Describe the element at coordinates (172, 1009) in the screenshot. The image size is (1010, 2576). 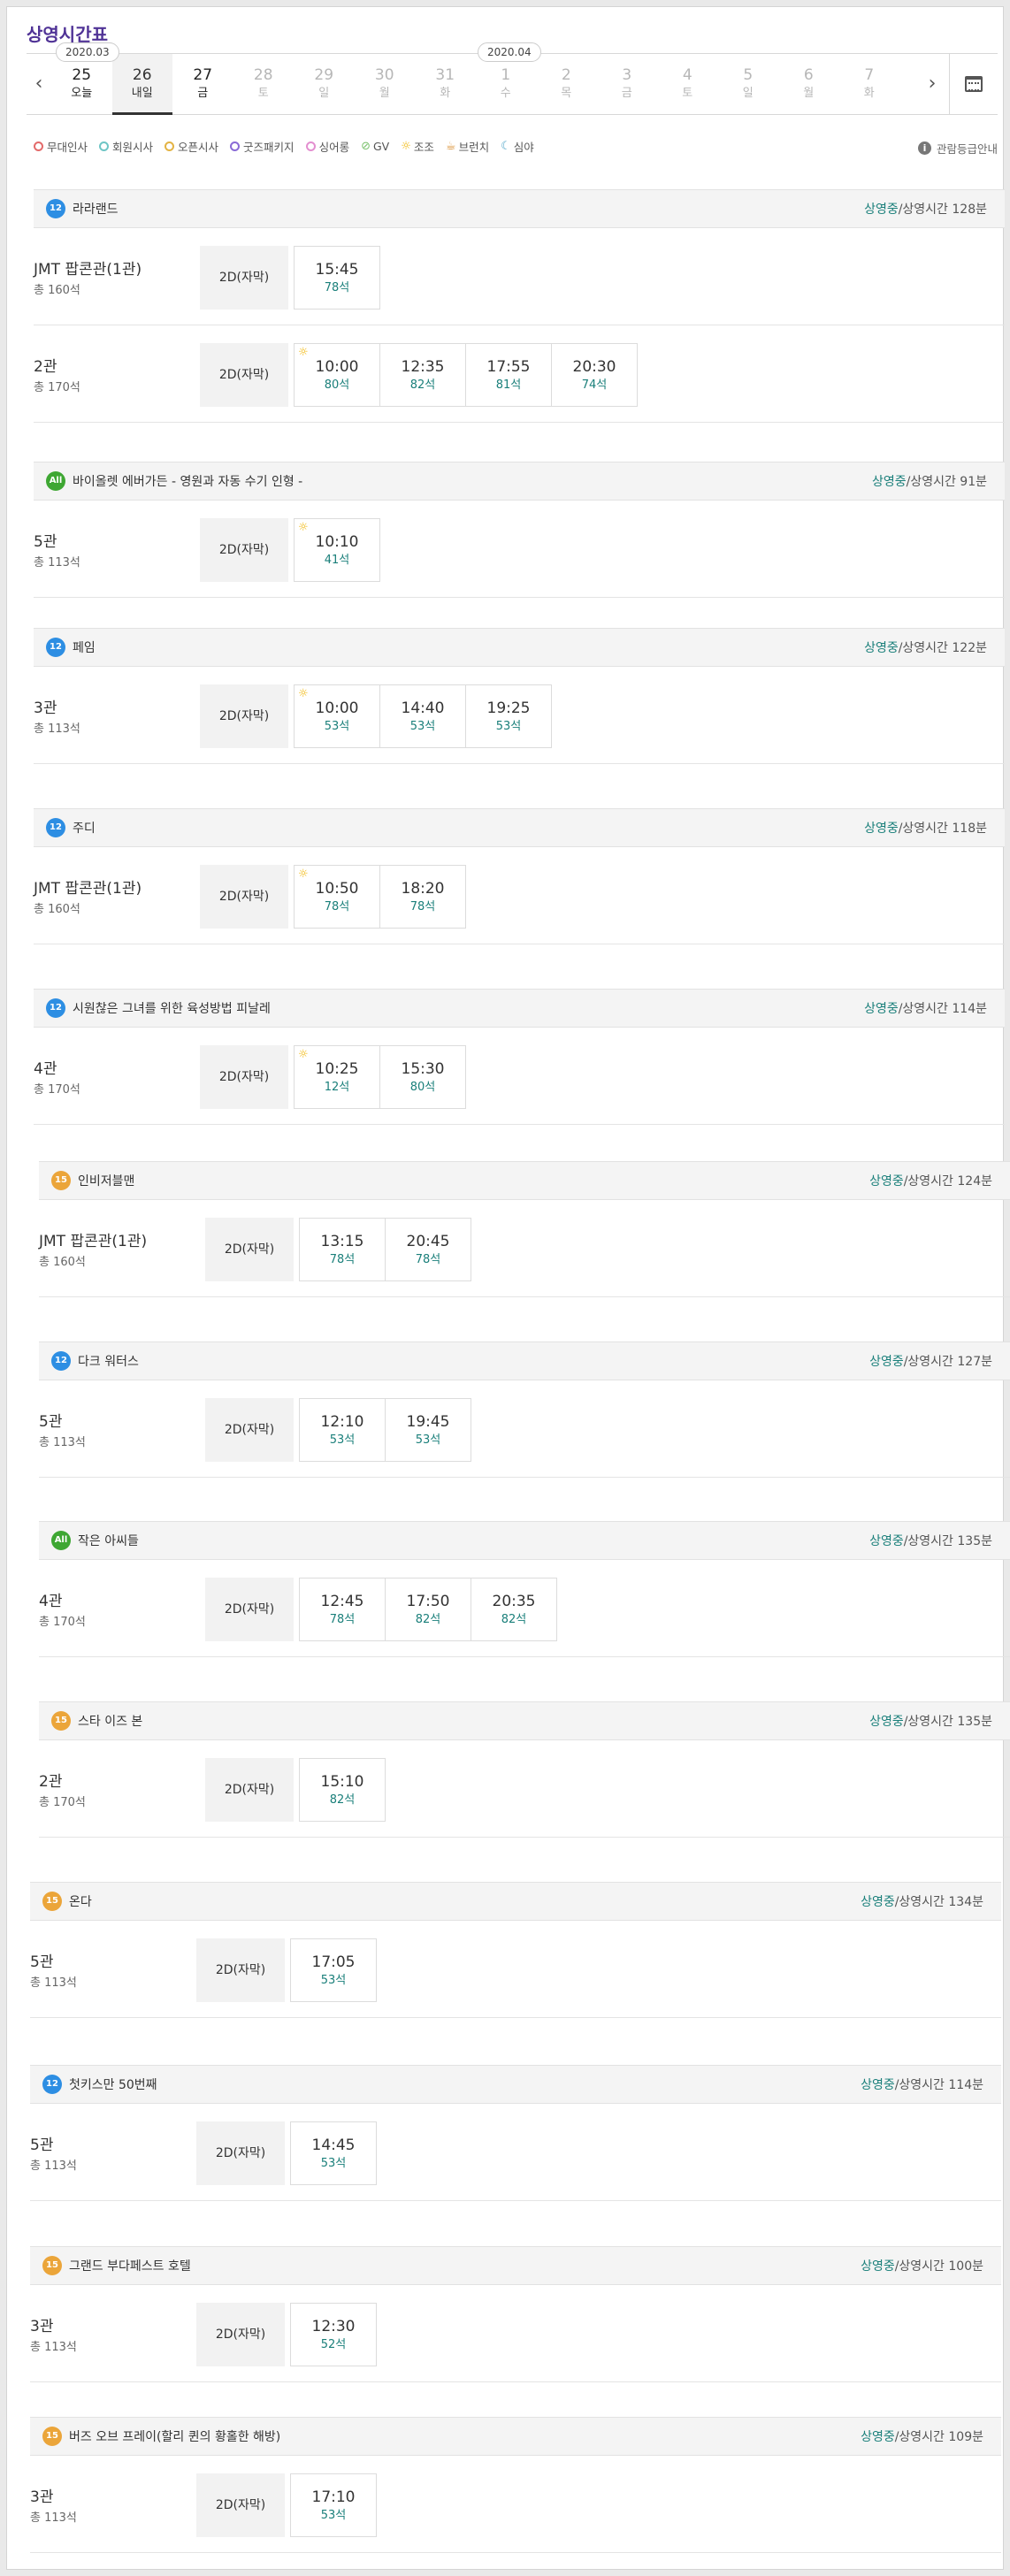
I see `movie-title: 시원찮은 그녀를 위한 육성방법 피날레` at that location.